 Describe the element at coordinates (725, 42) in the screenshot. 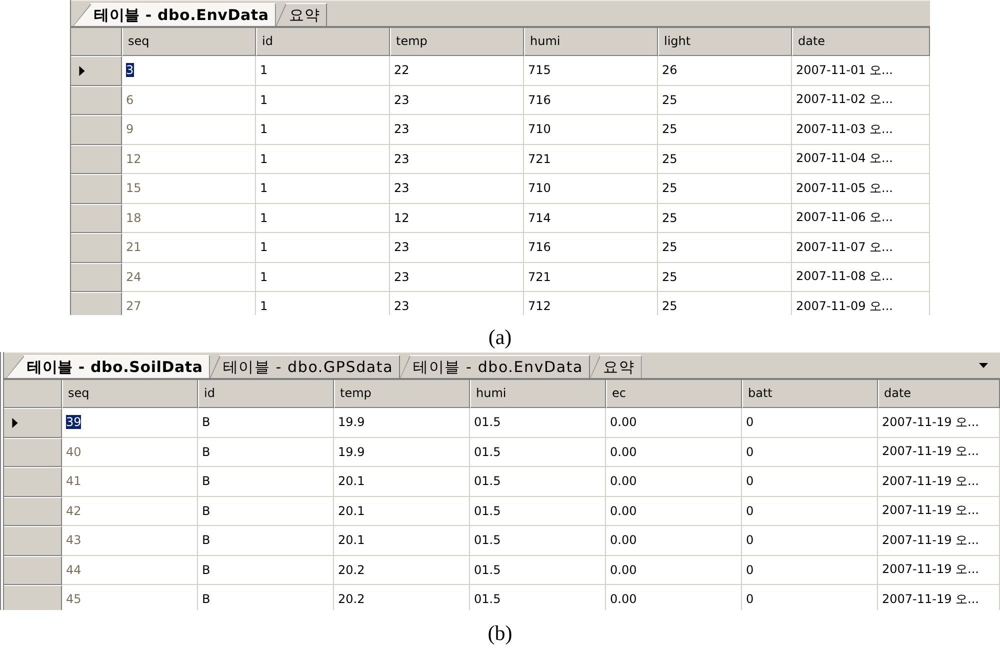

I see `column-header: light` at that location.